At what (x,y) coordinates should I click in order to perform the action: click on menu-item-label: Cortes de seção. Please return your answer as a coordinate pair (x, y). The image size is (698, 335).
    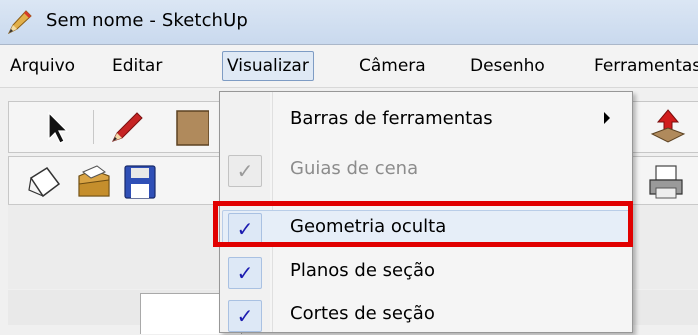
    Looking at the image, I should click on (362, 313).